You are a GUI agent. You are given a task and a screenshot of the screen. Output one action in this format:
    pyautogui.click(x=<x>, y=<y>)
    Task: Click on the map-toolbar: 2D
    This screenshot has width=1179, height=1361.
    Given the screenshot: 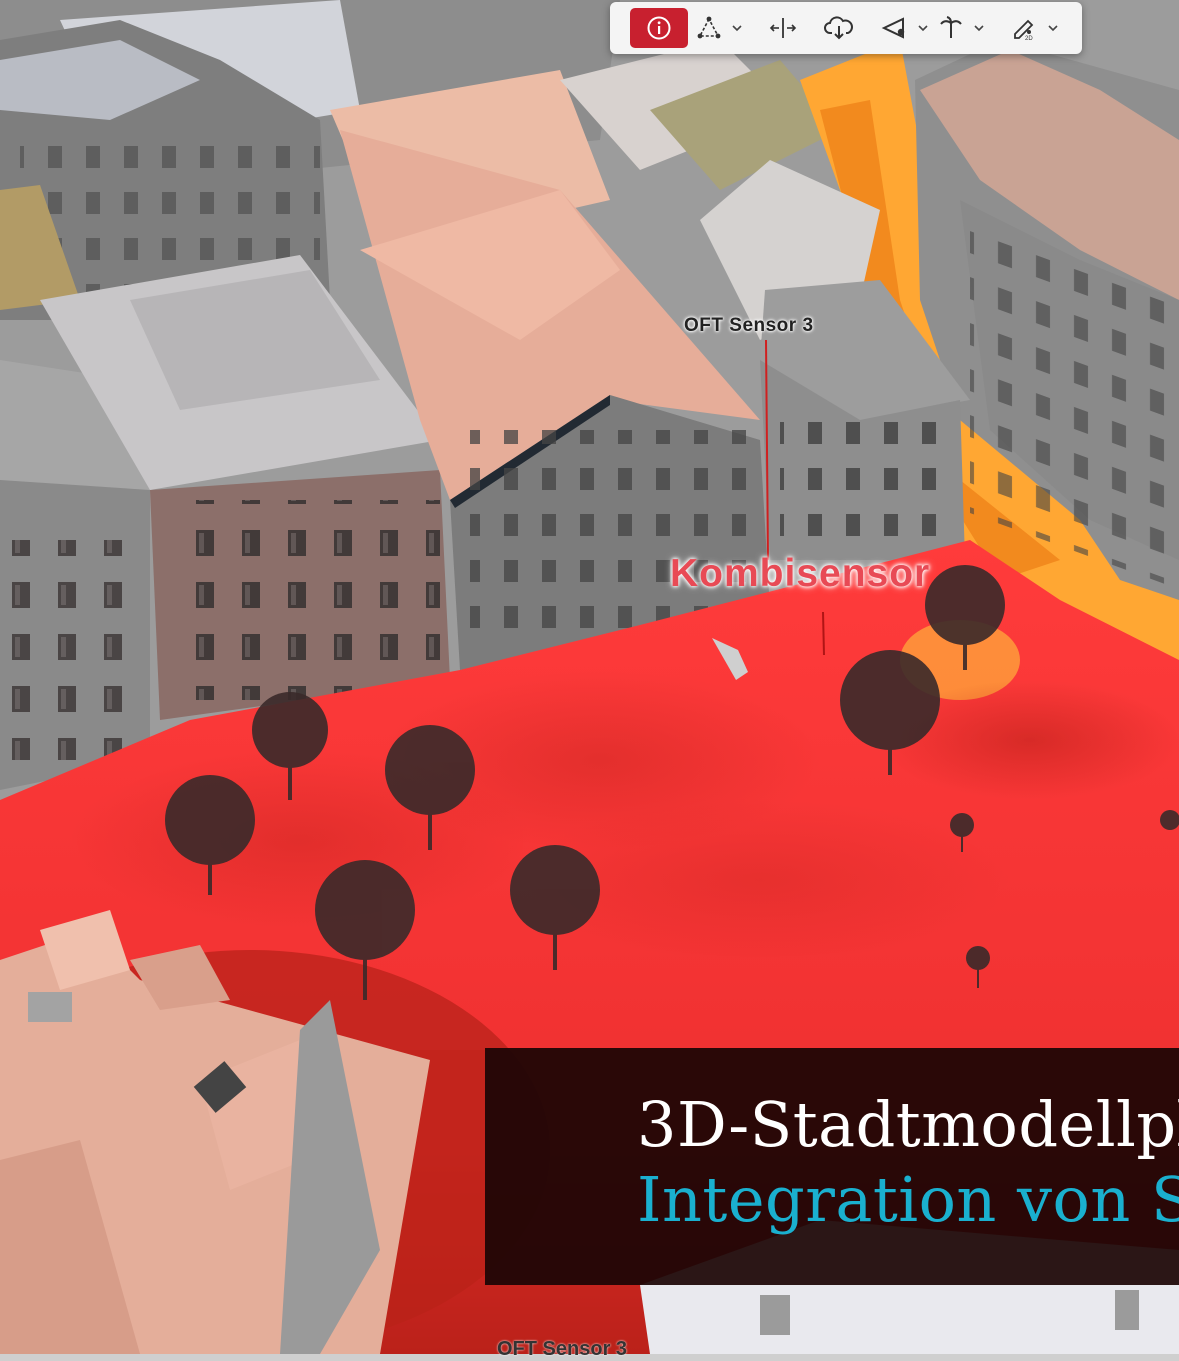 What is the action you would take?
    pyautogui.click(x=846, y=28)
    